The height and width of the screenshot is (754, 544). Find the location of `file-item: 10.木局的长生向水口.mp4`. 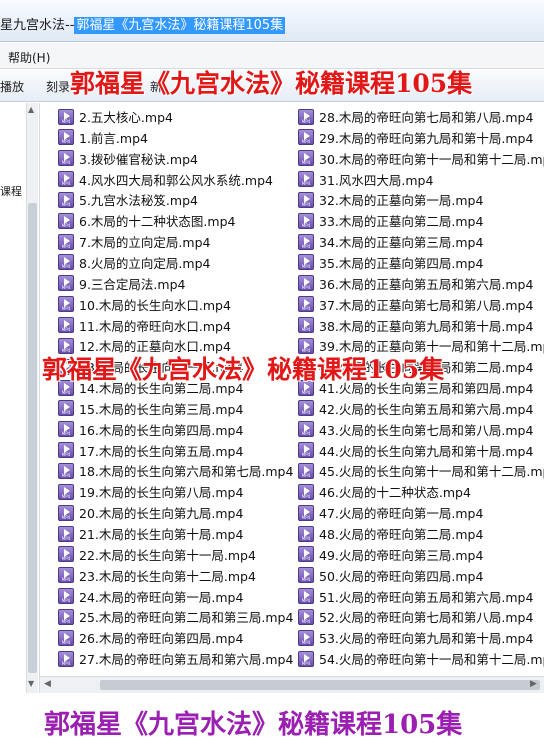

file-item: 10.木局的长生向水口.mp4 is located at coordinates (144, 304).